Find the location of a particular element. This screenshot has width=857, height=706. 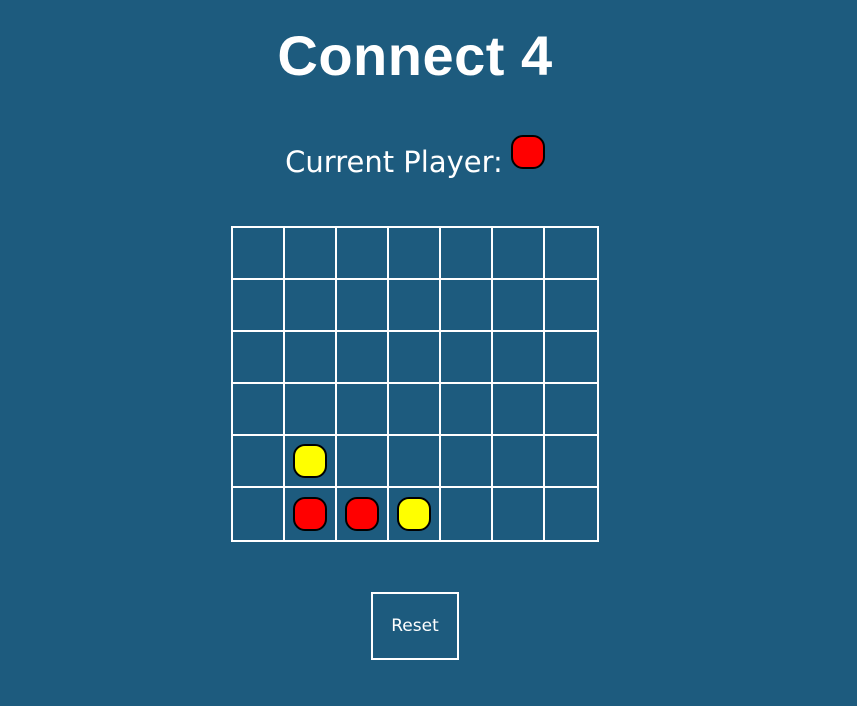

game-title: Connect 4 is located at coordinates (415, 55).